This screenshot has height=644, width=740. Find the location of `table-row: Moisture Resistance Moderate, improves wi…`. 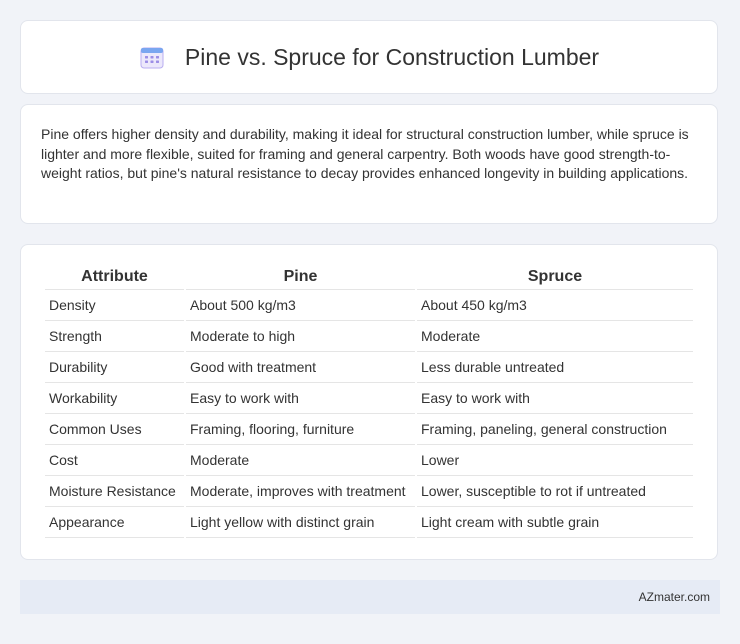

table-row: Moisture Resistance Moderate, improves wi… is located at coordinates (369, 491).